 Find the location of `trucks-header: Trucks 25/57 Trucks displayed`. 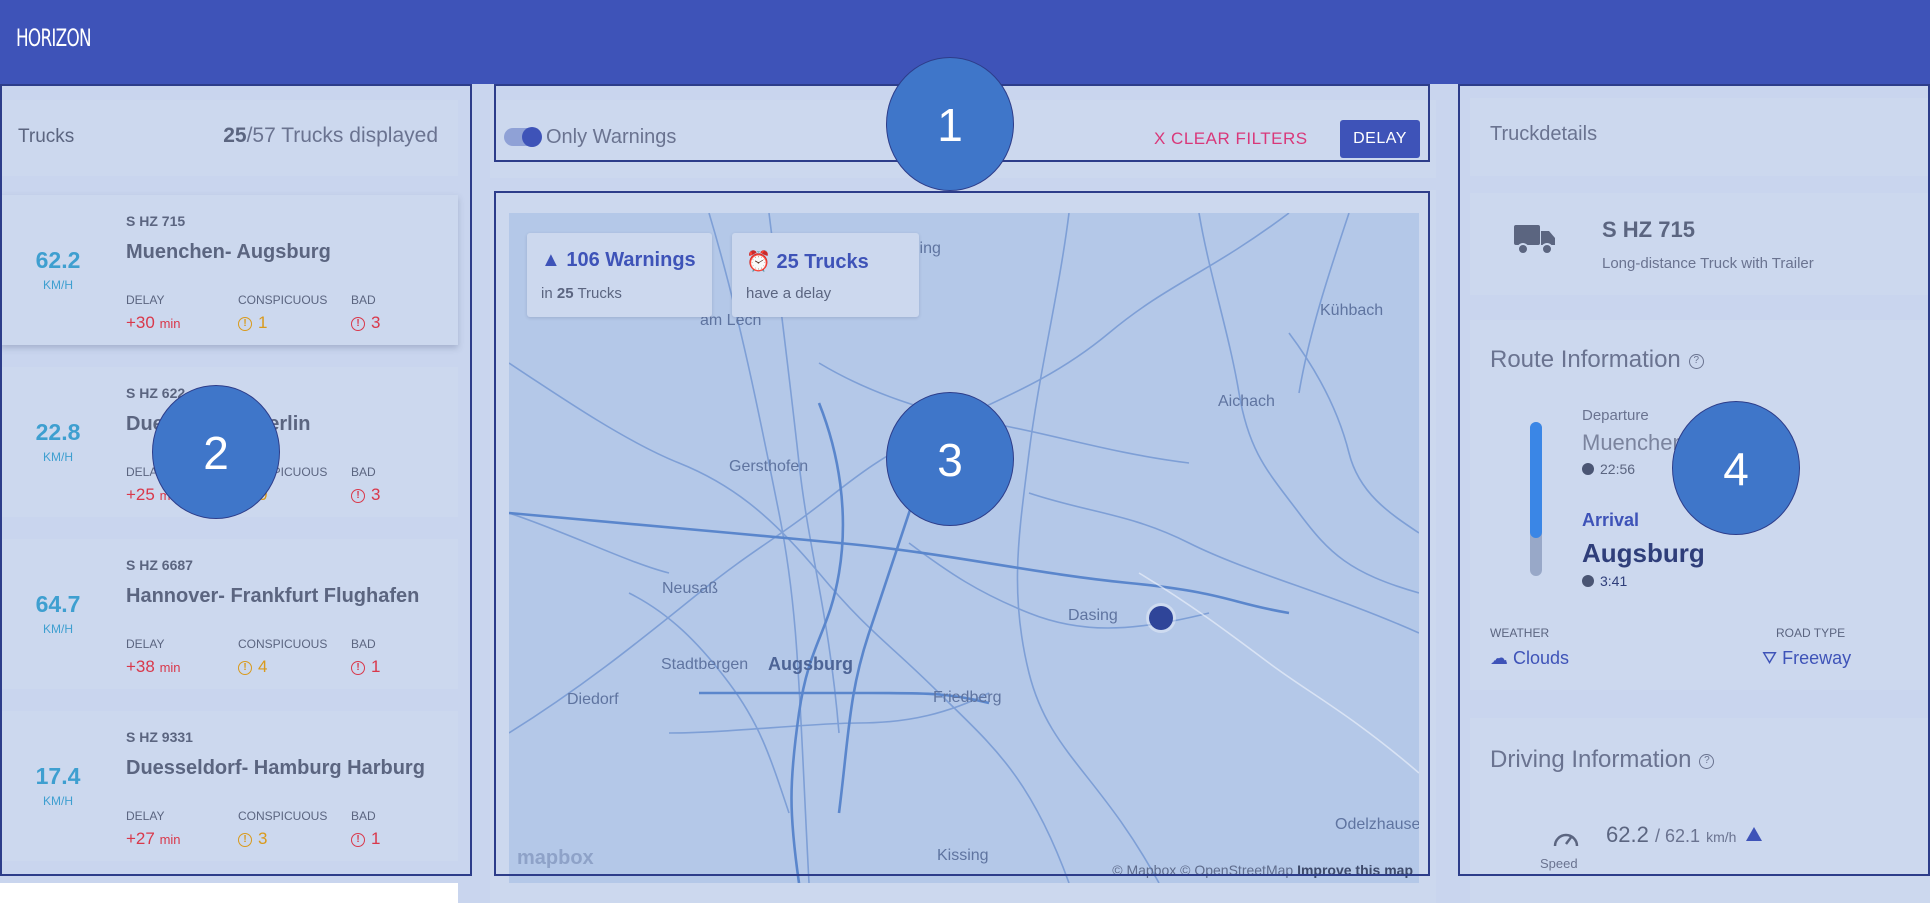

trucks-header: Trucks 25/57 Trucks displayed is located at coordinates (230, 138).